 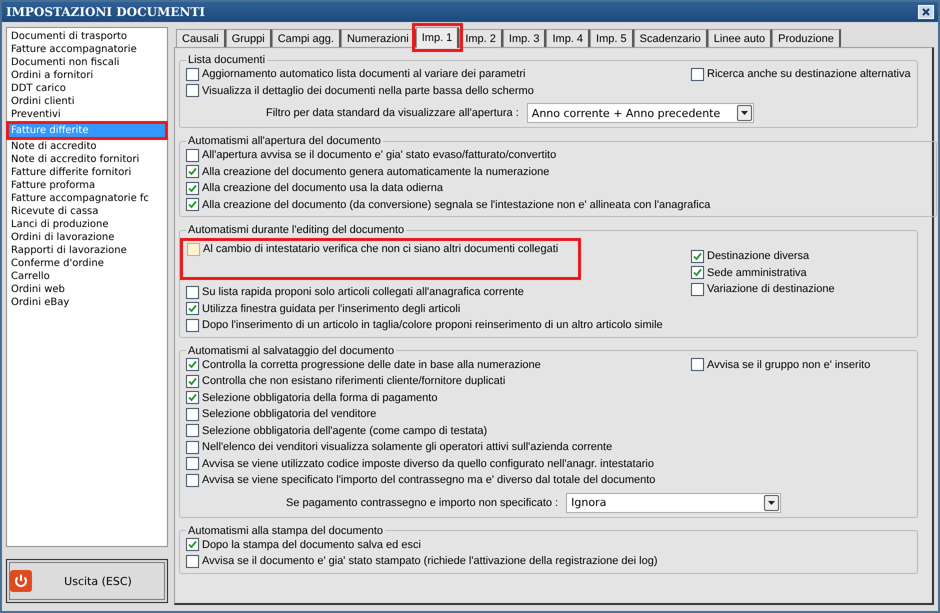 I want to click on checkbox-option: Selezione obbligatoria del venditore, so click(x=438, y=414).